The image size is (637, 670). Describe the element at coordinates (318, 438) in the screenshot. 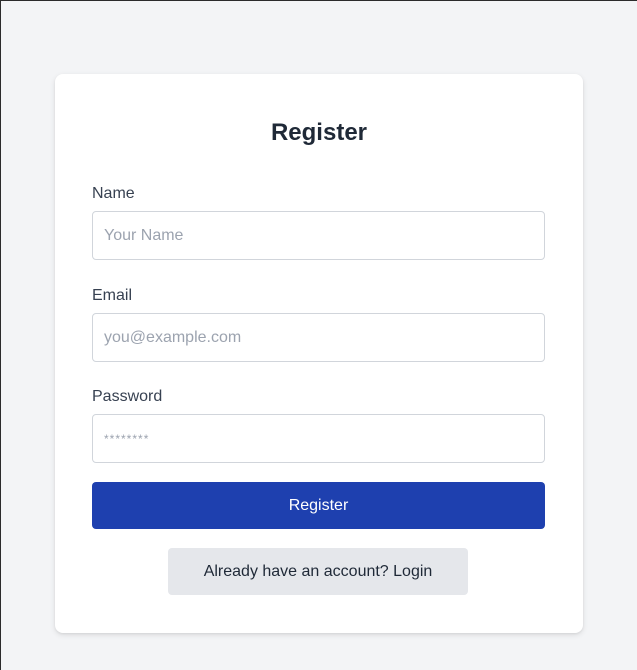

I see `password-input` at that location.